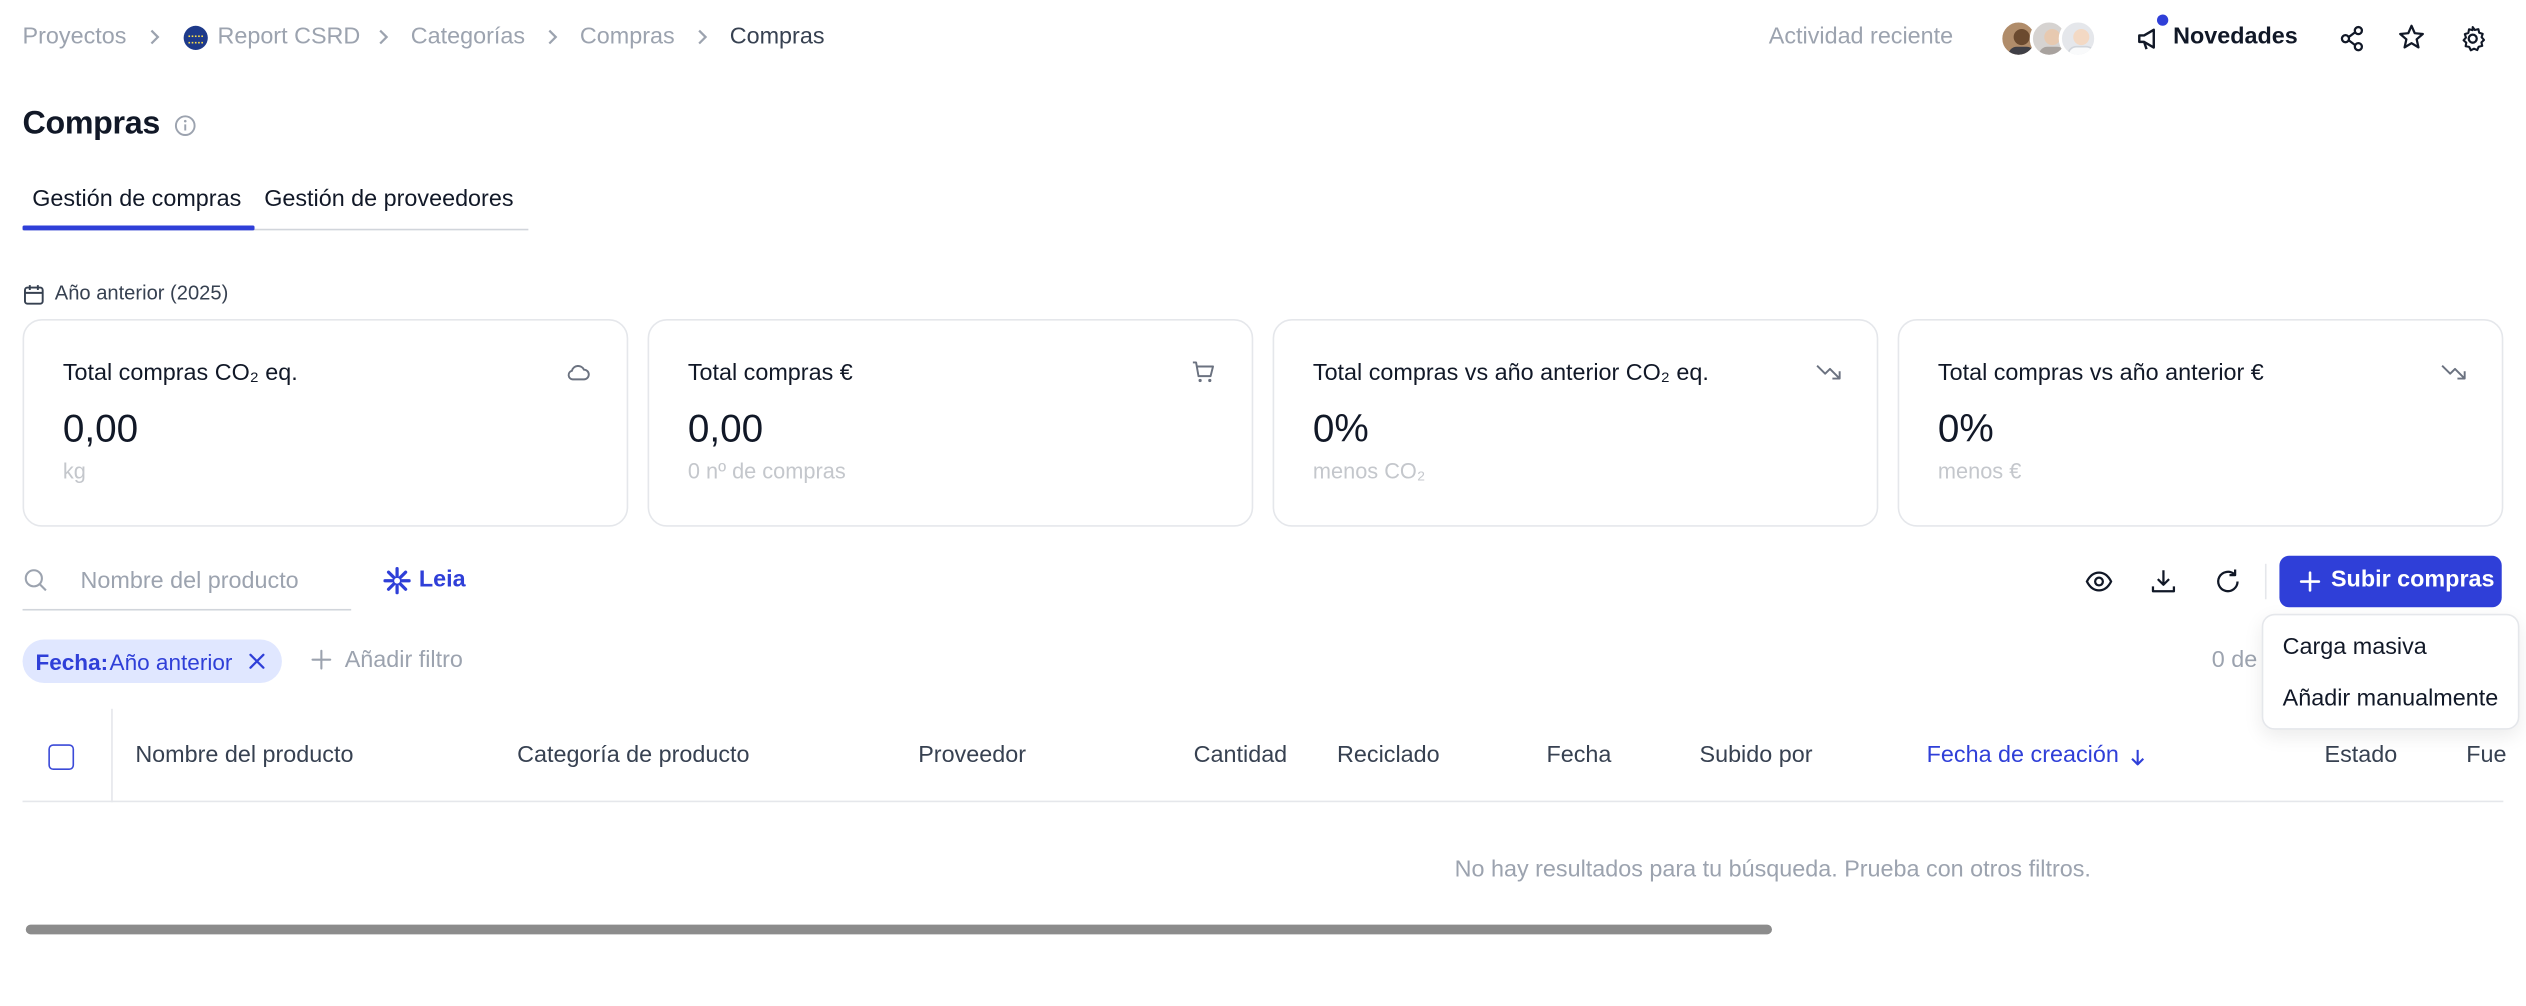 This screenshot has width=2526, height=1006. What do you see at coordinates (1263, 801) in the screenshot?
I see `table-header-border` at bounding box center [1263, 801].